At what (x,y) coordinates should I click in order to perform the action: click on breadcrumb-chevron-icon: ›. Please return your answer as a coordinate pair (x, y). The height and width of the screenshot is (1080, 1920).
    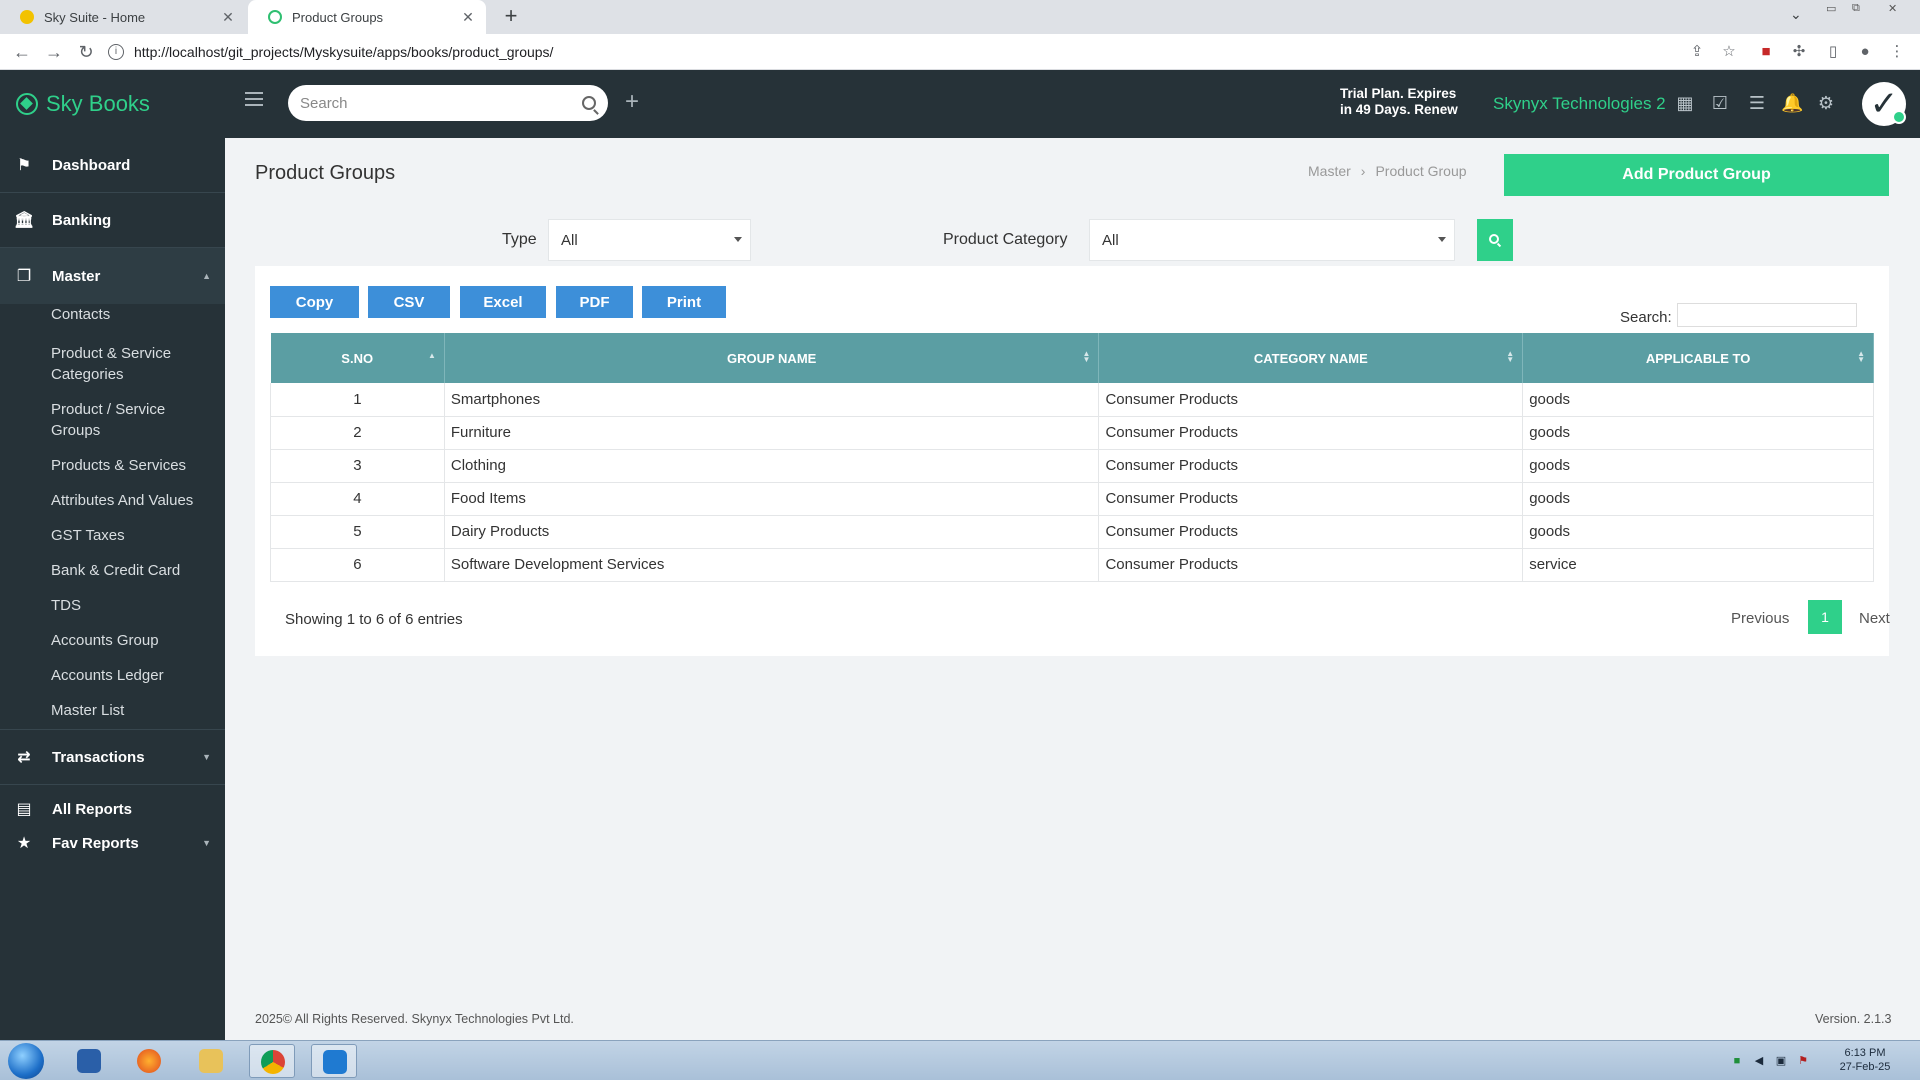
    Looking at the image, I should click on (1363, 171).